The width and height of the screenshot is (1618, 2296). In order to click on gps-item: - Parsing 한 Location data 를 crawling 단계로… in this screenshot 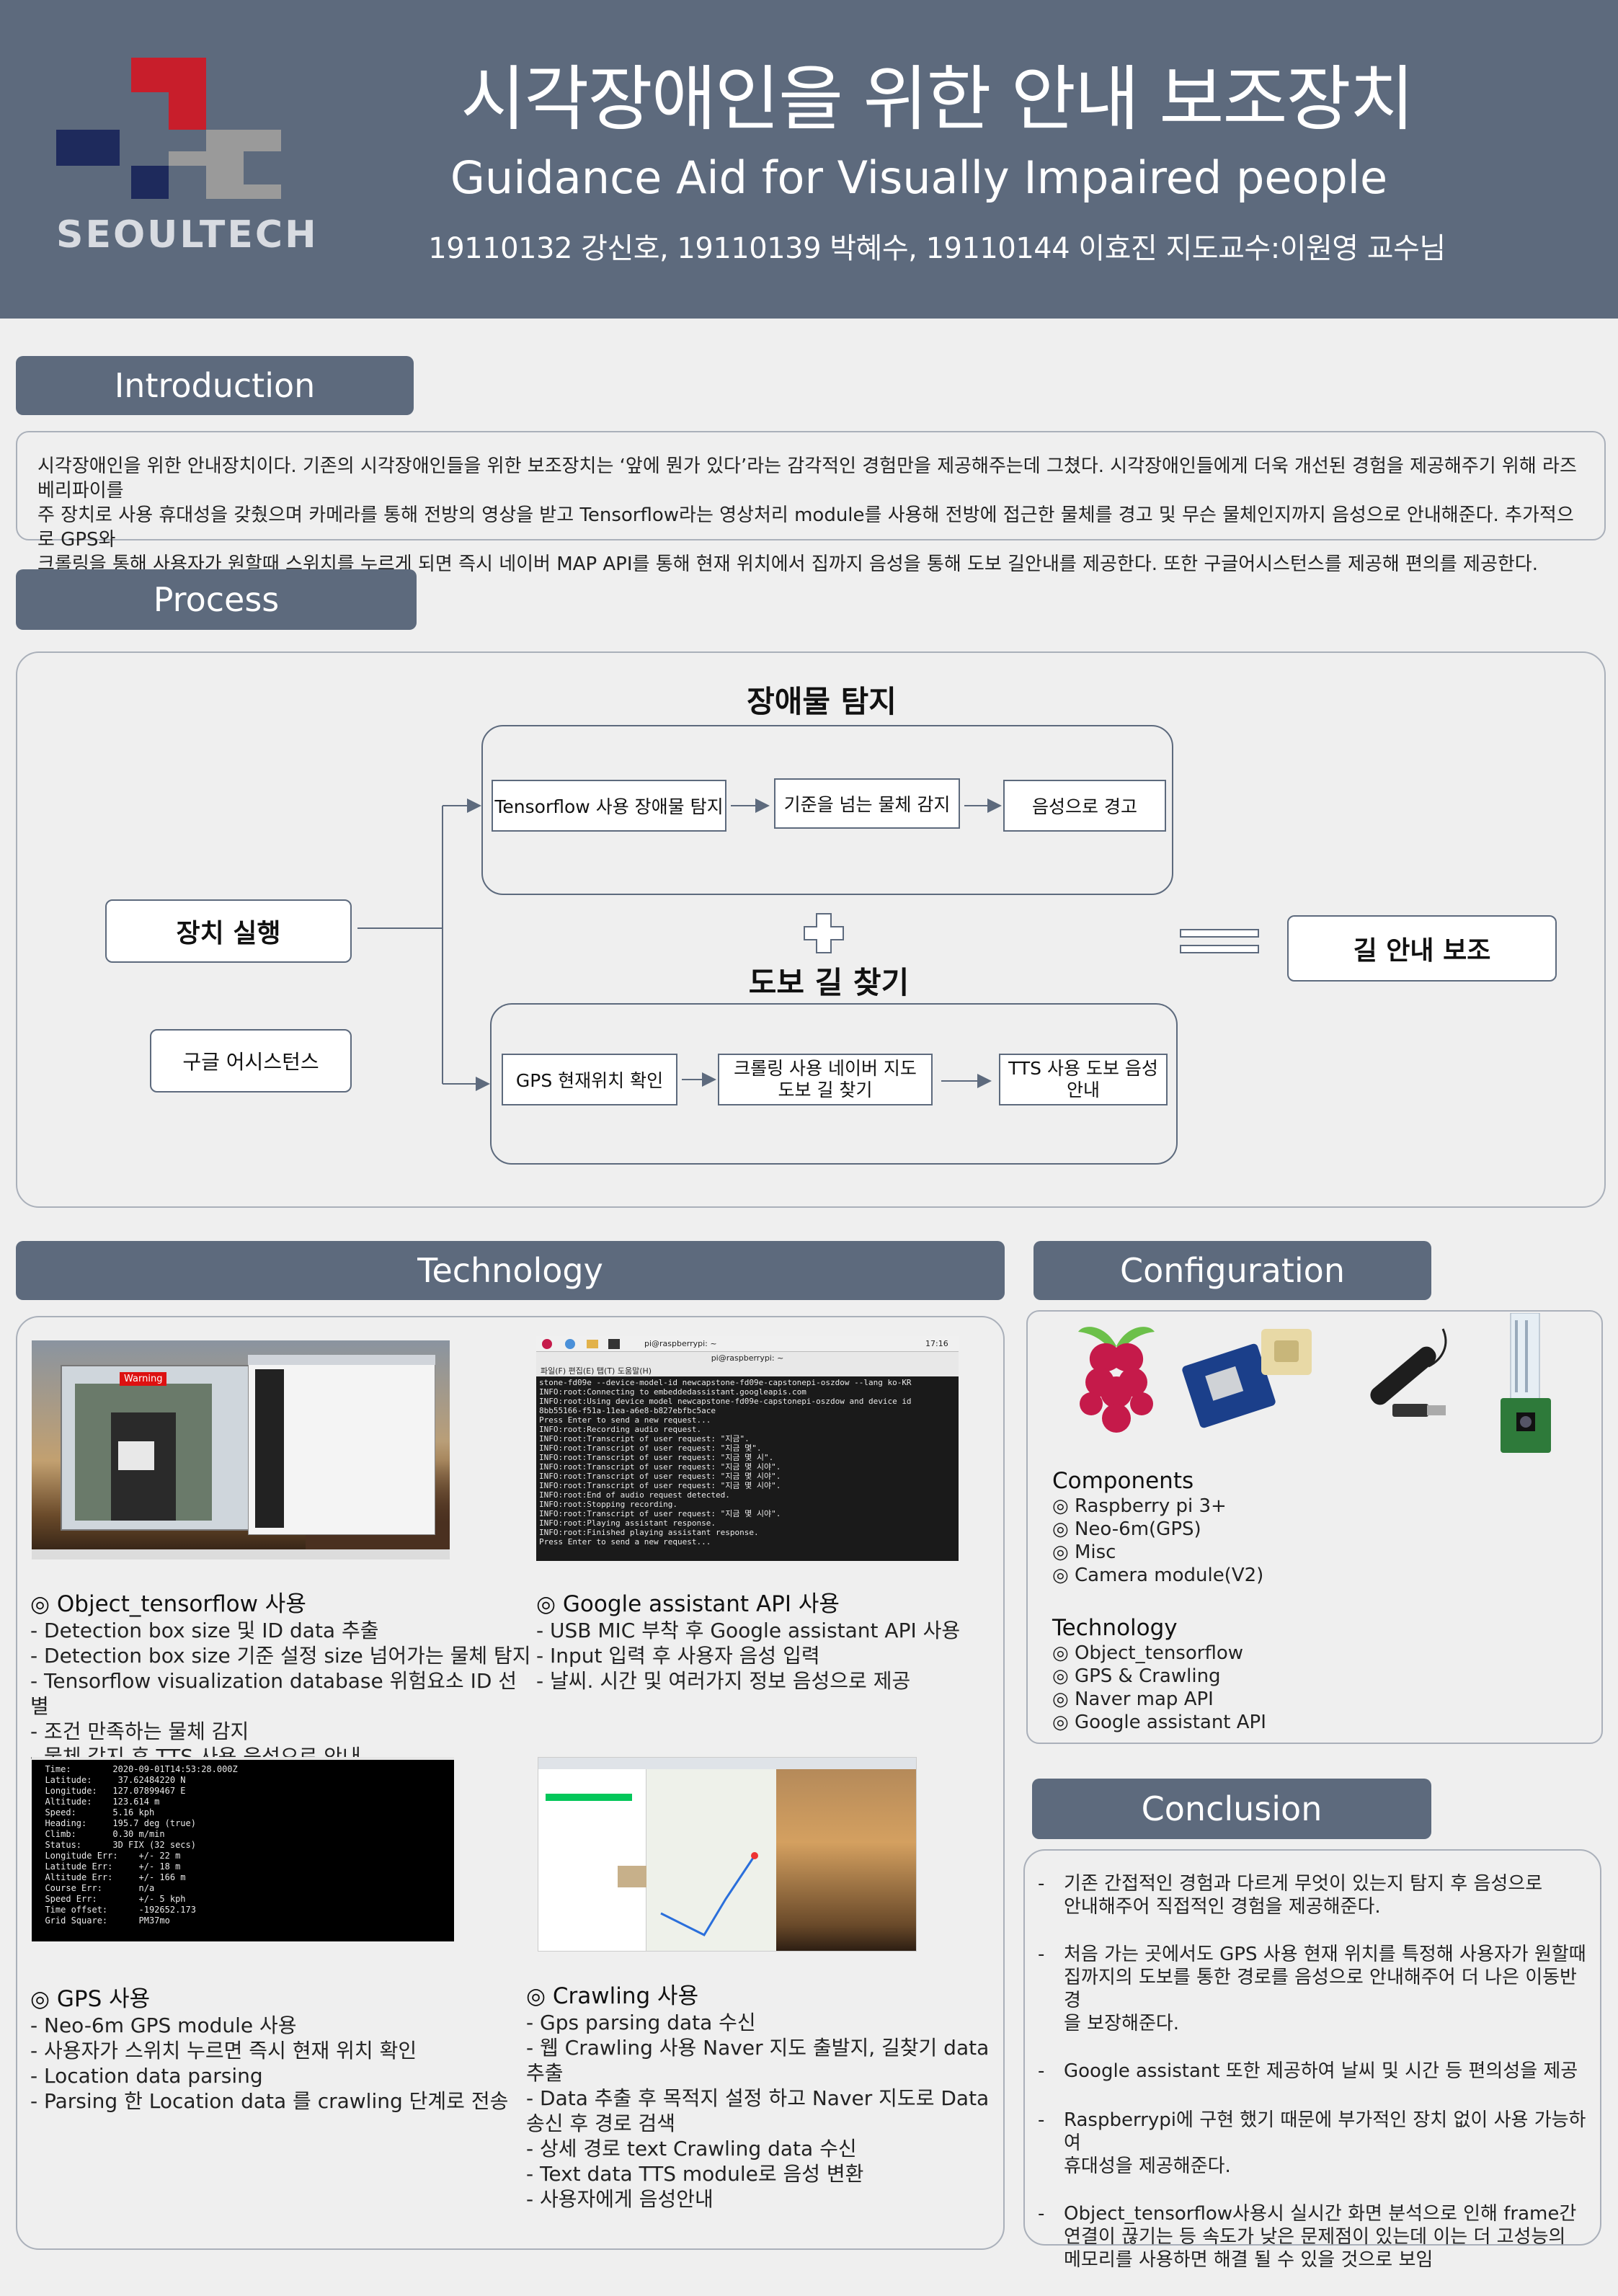, I will do `click(269, 2101)`.